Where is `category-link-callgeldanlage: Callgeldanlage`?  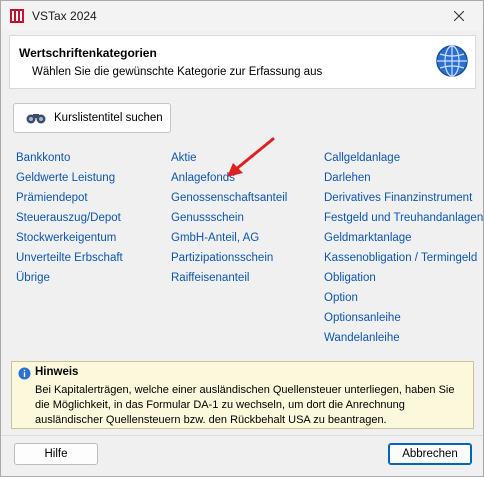 category-link-callgeldanlage: Callgeldanlage is located at coordinates (403, 161).